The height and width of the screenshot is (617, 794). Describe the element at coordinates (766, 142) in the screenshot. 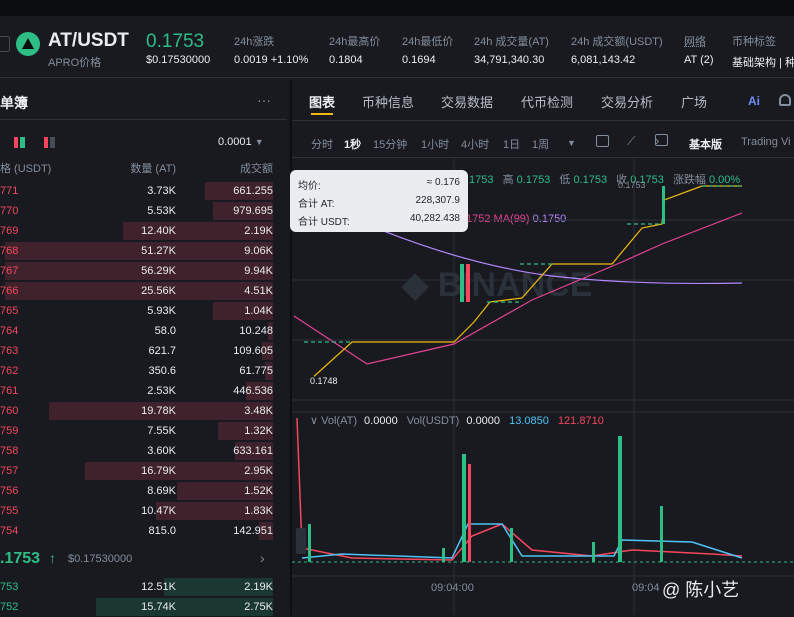

I see `view-tradingview: Trading Vi` at that location.